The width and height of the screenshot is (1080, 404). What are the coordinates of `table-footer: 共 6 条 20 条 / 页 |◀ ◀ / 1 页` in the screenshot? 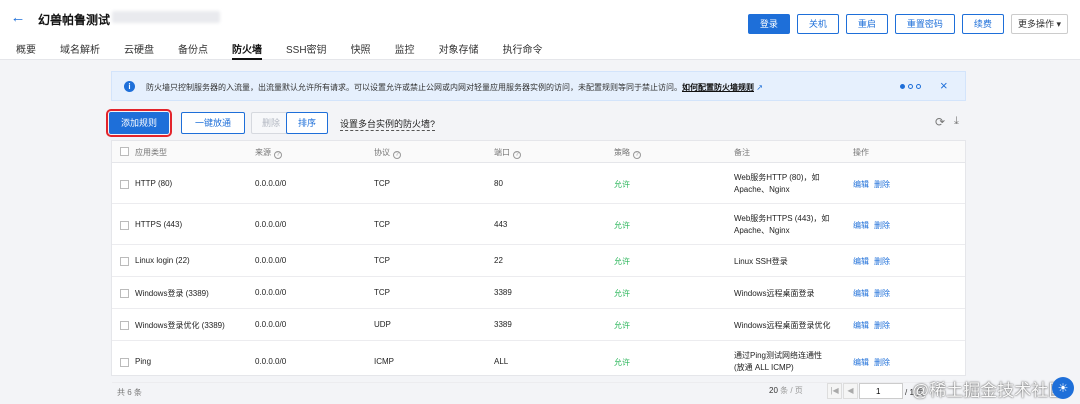 It's located at (538, 393).